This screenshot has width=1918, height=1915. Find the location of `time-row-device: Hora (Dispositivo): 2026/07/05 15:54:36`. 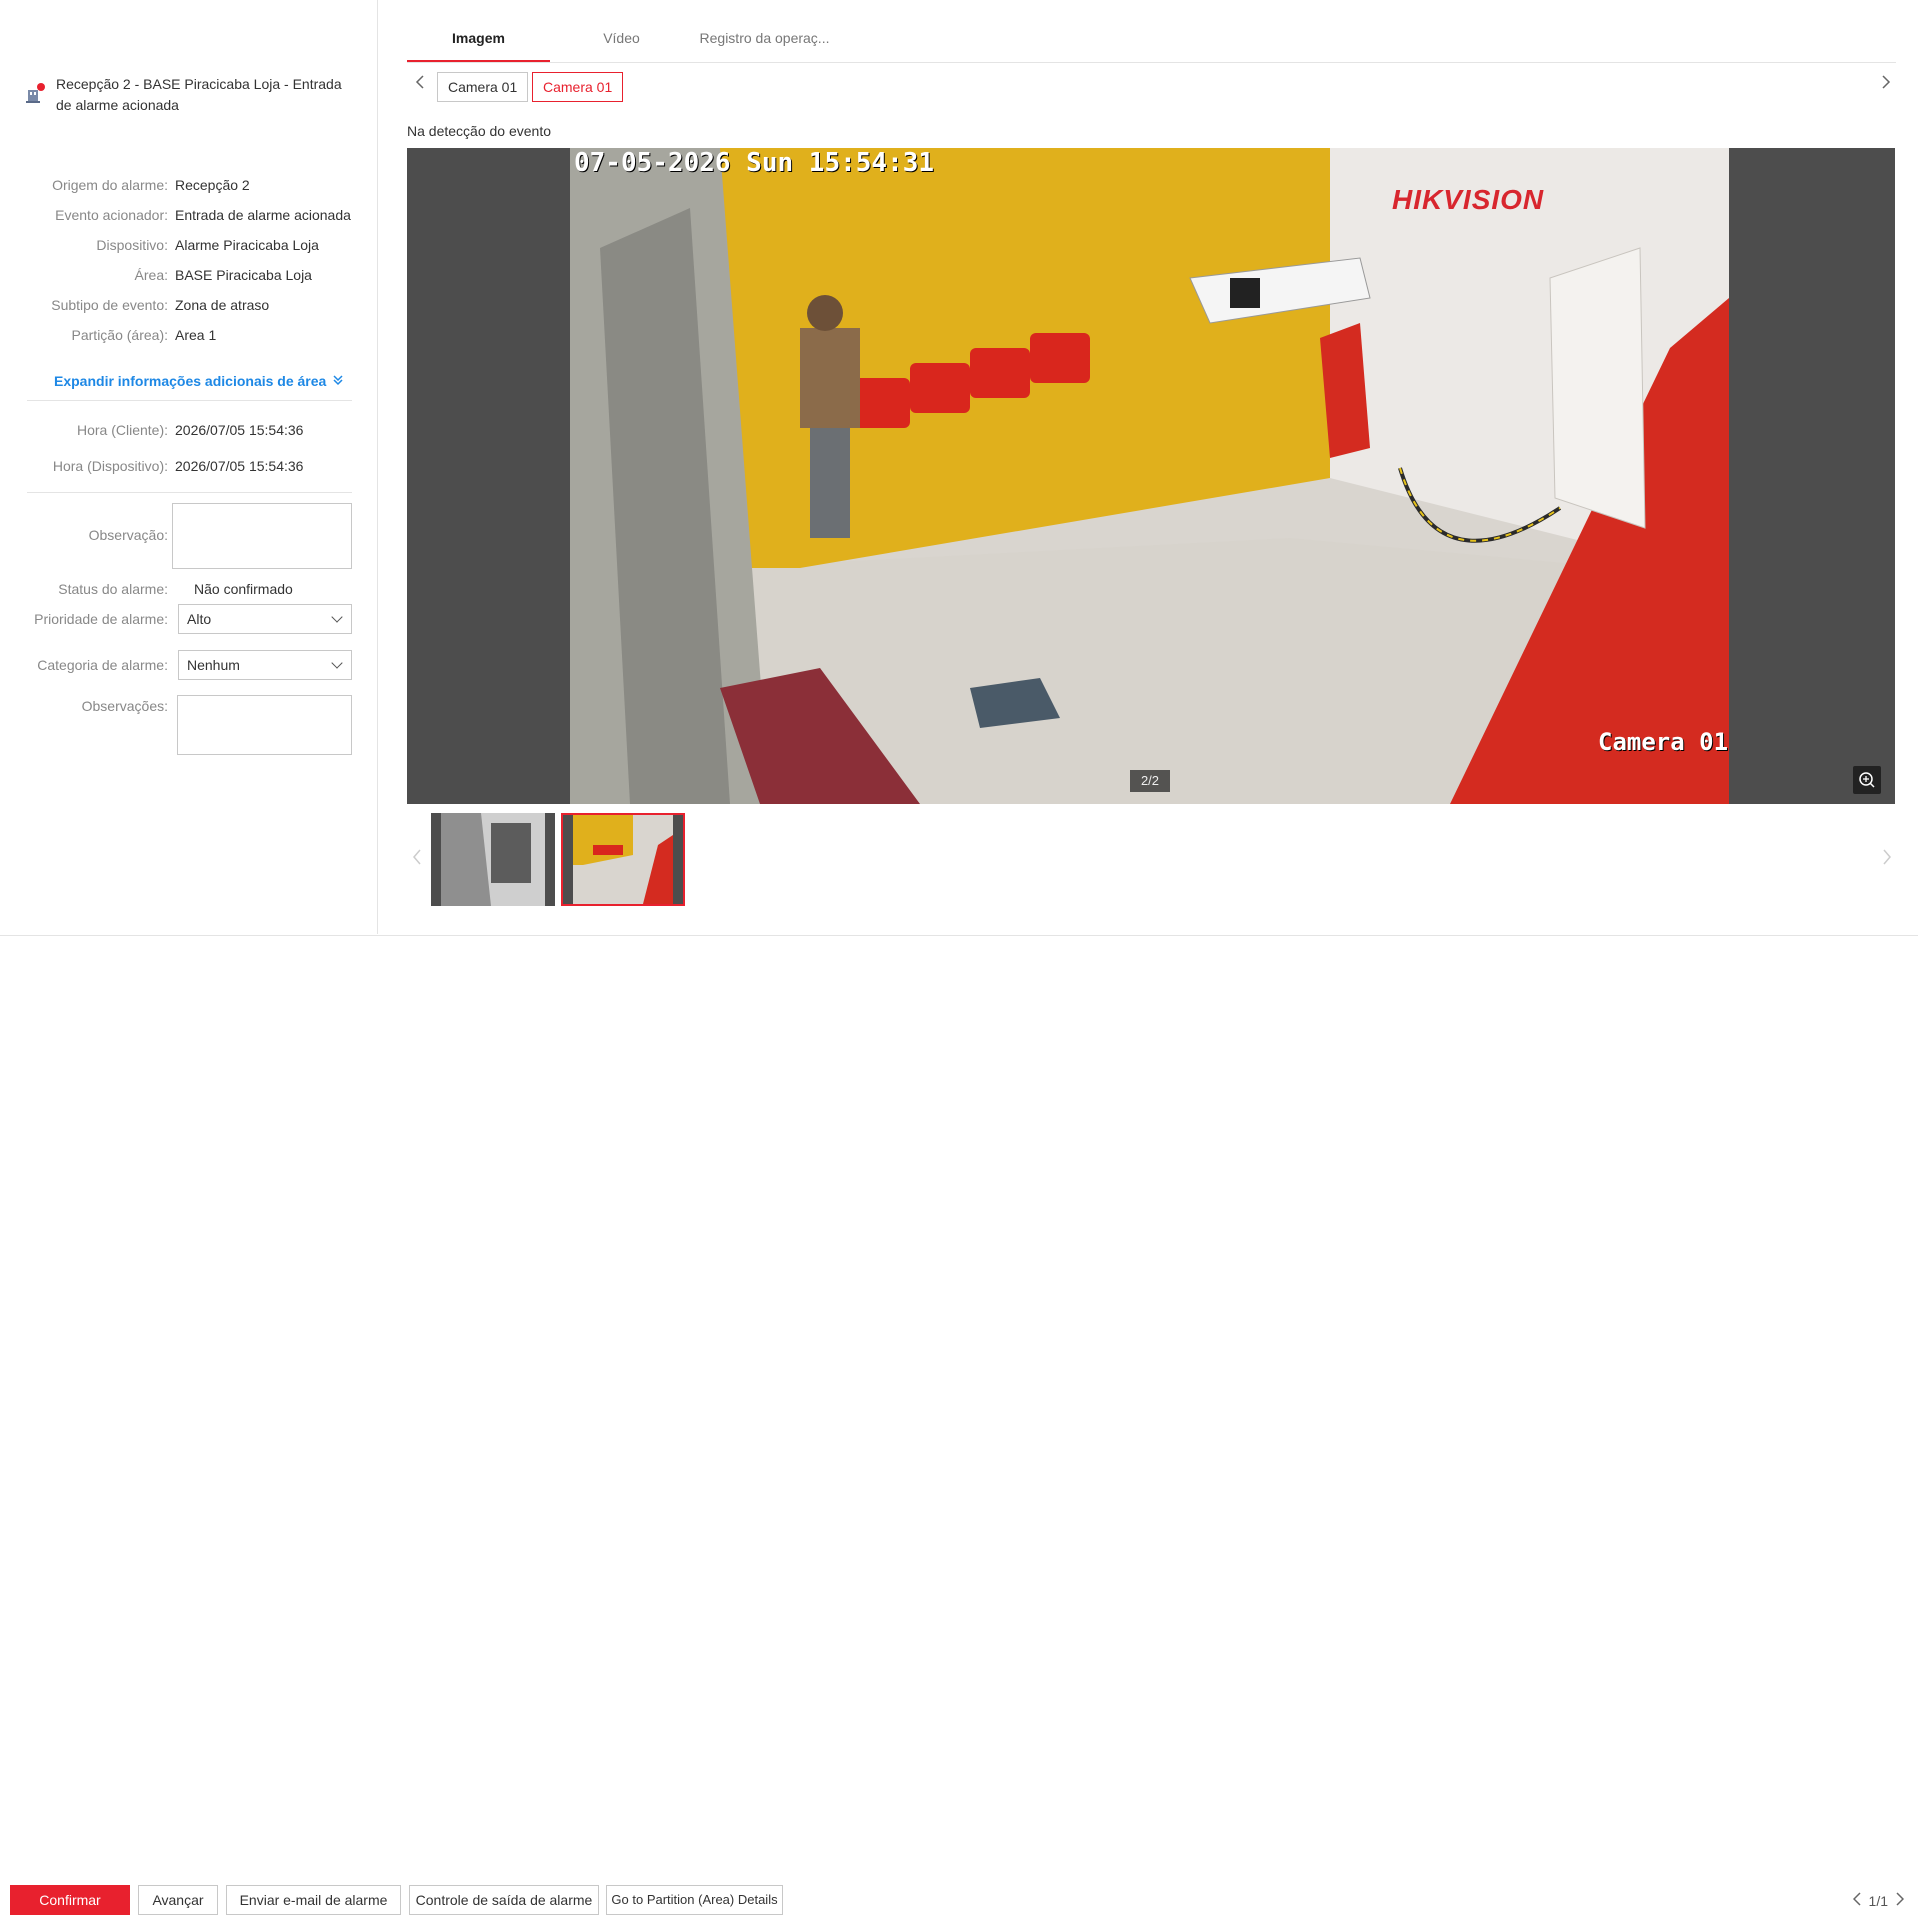

time-row-device: Hora (Dispositivo): 2026/07/05 15:54:36 is located at coordinates (178, 466).